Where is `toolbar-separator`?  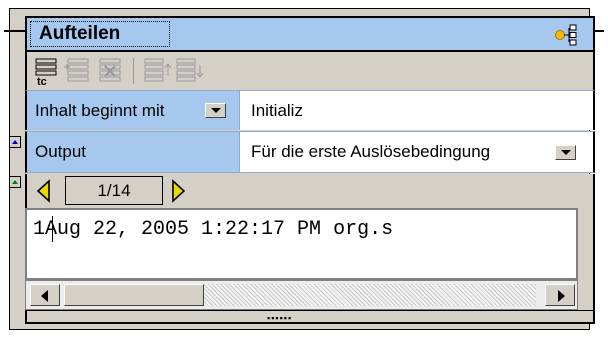 toolbar-separator is located at coordinates (133, 71).